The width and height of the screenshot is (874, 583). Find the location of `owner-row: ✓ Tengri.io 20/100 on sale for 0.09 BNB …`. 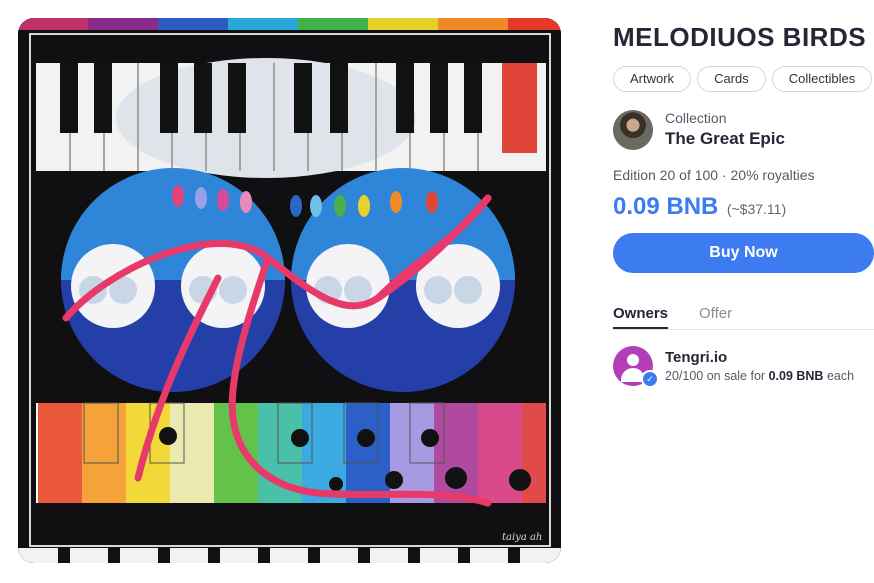

owner-row: ✓ Tengri.io 20/100 on sale for 0.09 BNB … is located at coordinates (743, 368).